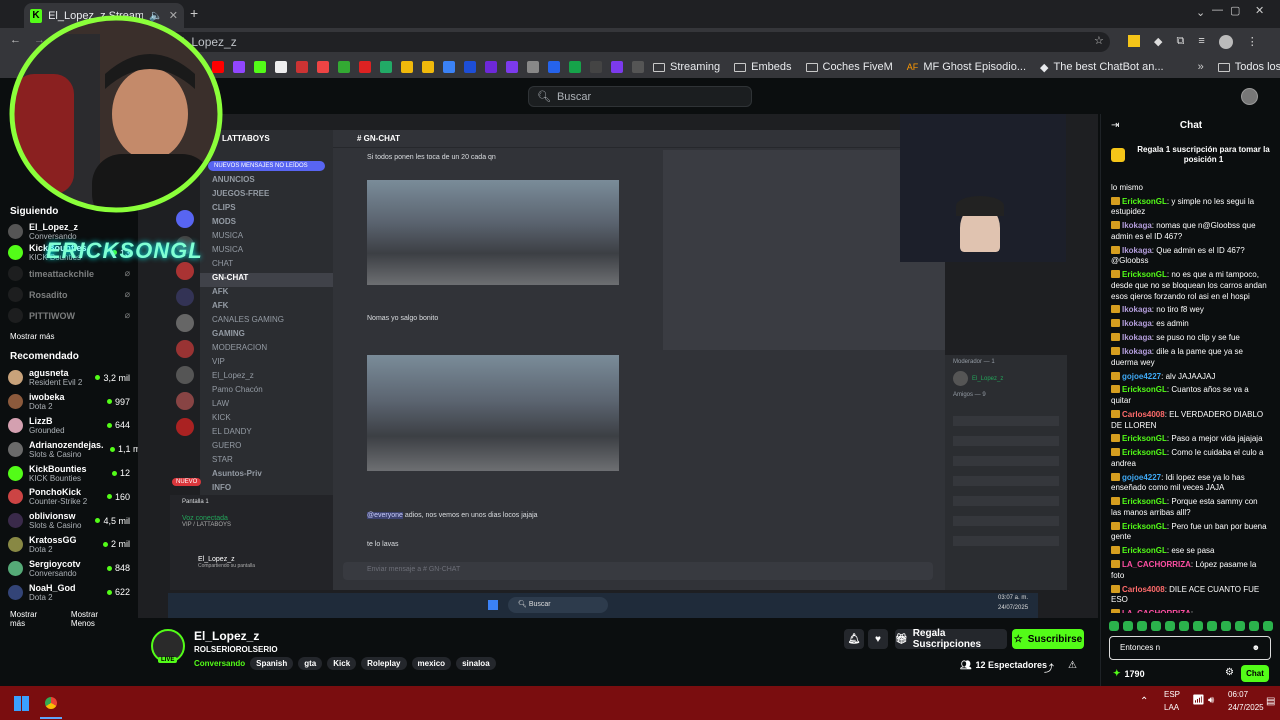 Image resolution: width=1280 pixels, height=720 pixels. Describe the element at coordinates (1252, 42) in the screenshot. I see `menu-icon: ⋮` at that location.